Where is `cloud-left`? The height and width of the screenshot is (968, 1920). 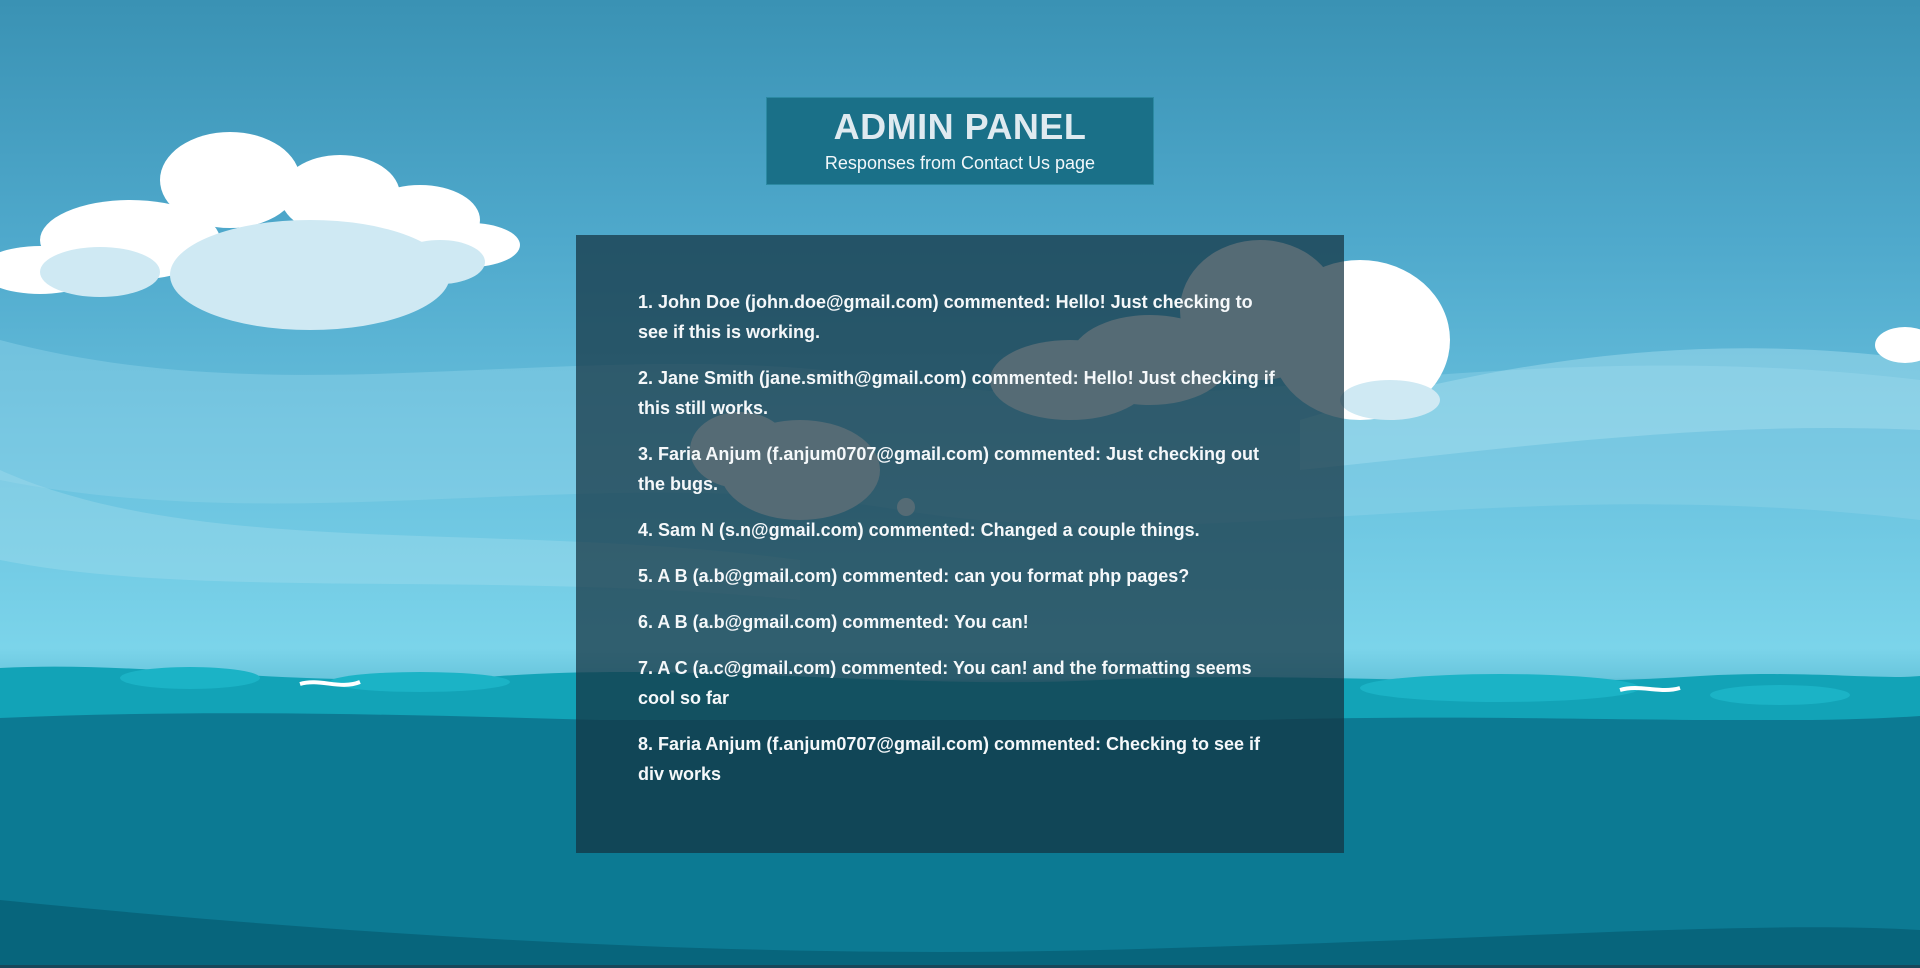 cloud-left is located at coordinates (260, 231).